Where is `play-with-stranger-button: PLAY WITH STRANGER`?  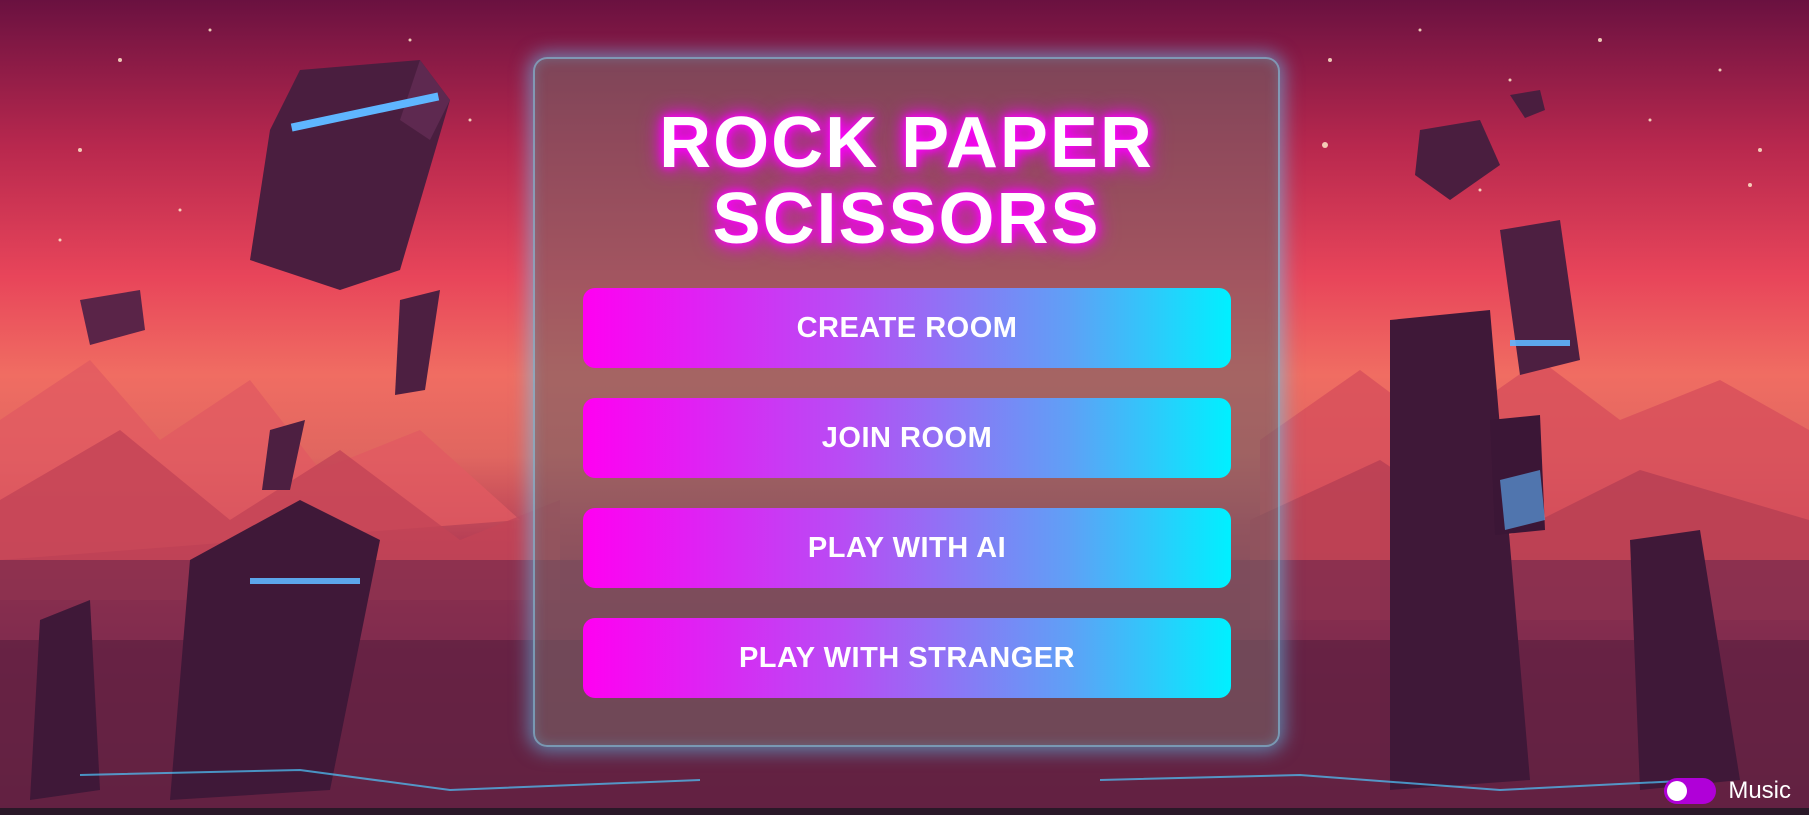 play-with-stranger-button: PLAY WITH STRANGER is located at coordinates (907, 658).